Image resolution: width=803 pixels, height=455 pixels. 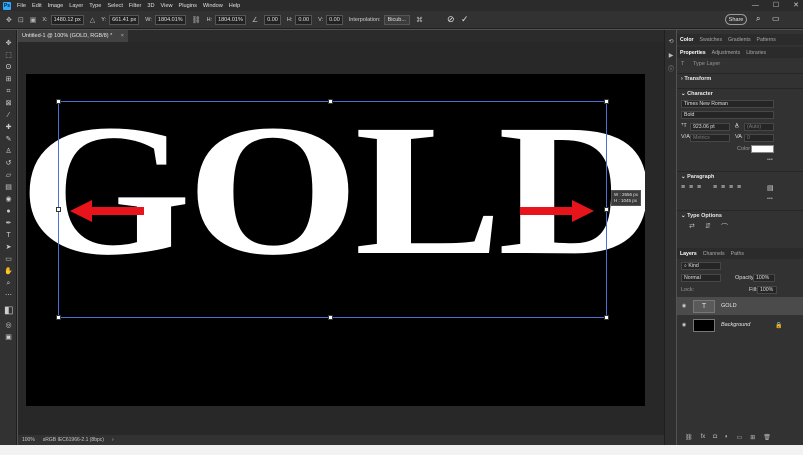 What do you see at coordinates (726, 53) in the screenshot?
I see `tab-adjustments: Adjustments` at bounding box center [726, 53].